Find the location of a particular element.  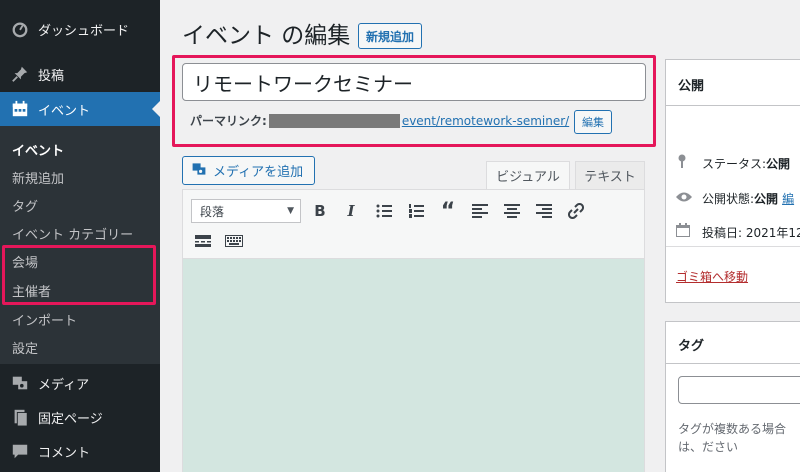

dashboard-icon is located at coordinates (20, 29).